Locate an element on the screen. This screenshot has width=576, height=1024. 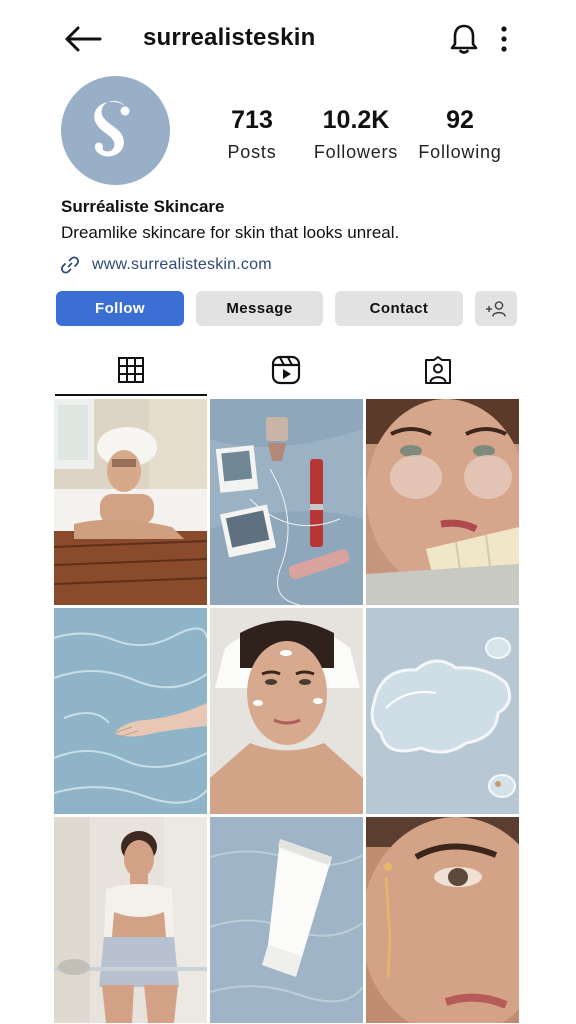
tab-tagged is located at coordinates (438, 370).